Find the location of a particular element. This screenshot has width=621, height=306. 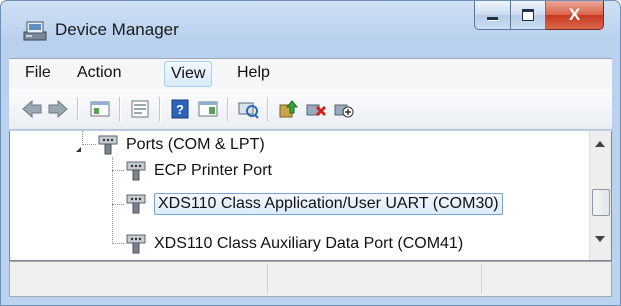

tree-category-label: Ports (COM & LPT) is located at coordinates (195, 144).